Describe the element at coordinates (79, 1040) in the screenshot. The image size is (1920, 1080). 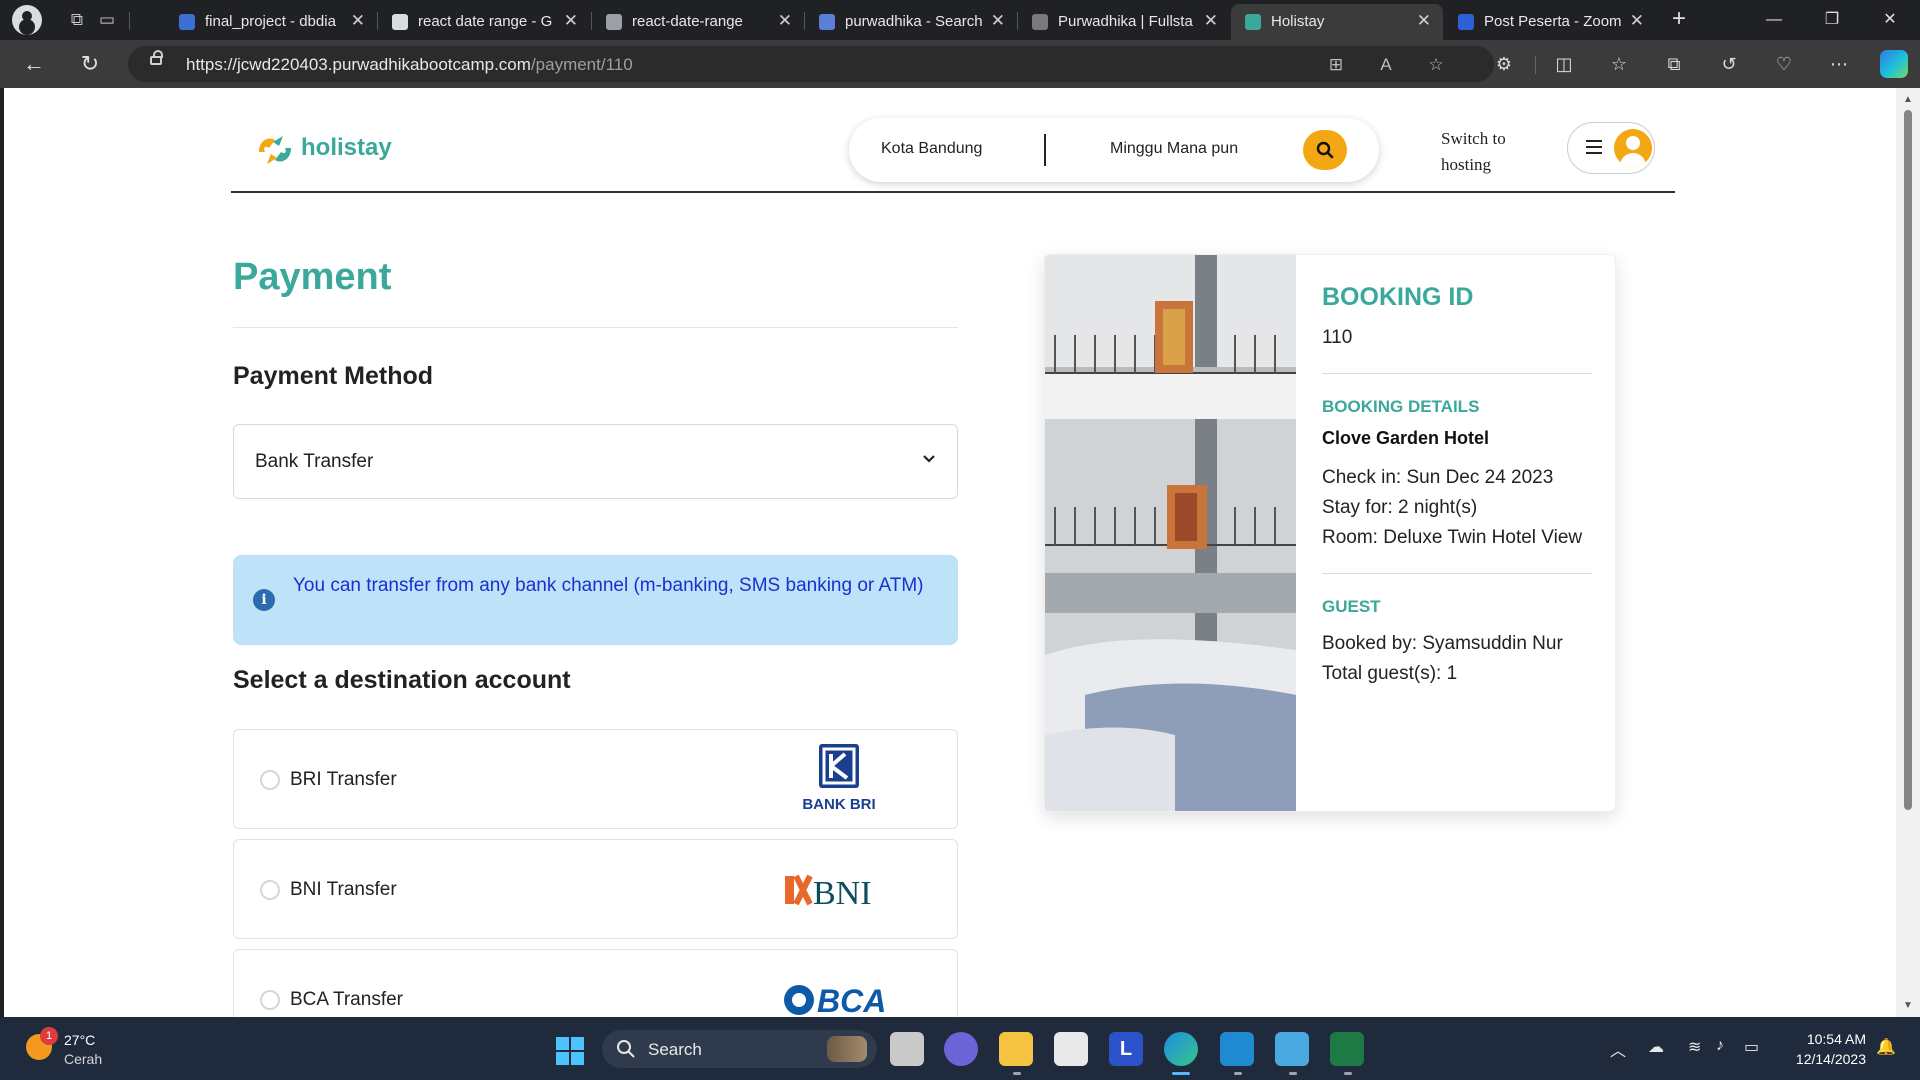
I see `weather-temperature: 27°C` at that location.